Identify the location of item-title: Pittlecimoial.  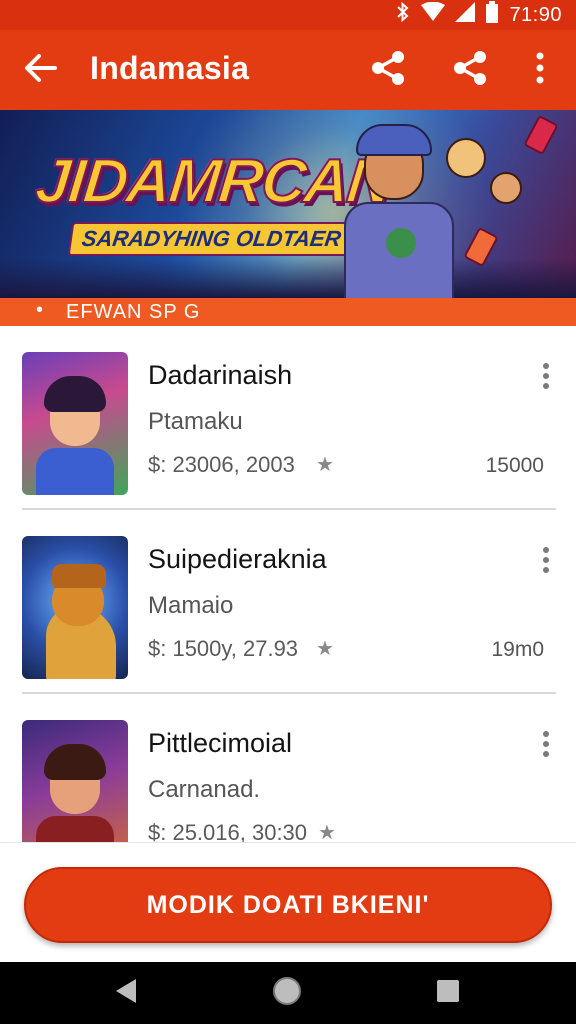
(220, 743).